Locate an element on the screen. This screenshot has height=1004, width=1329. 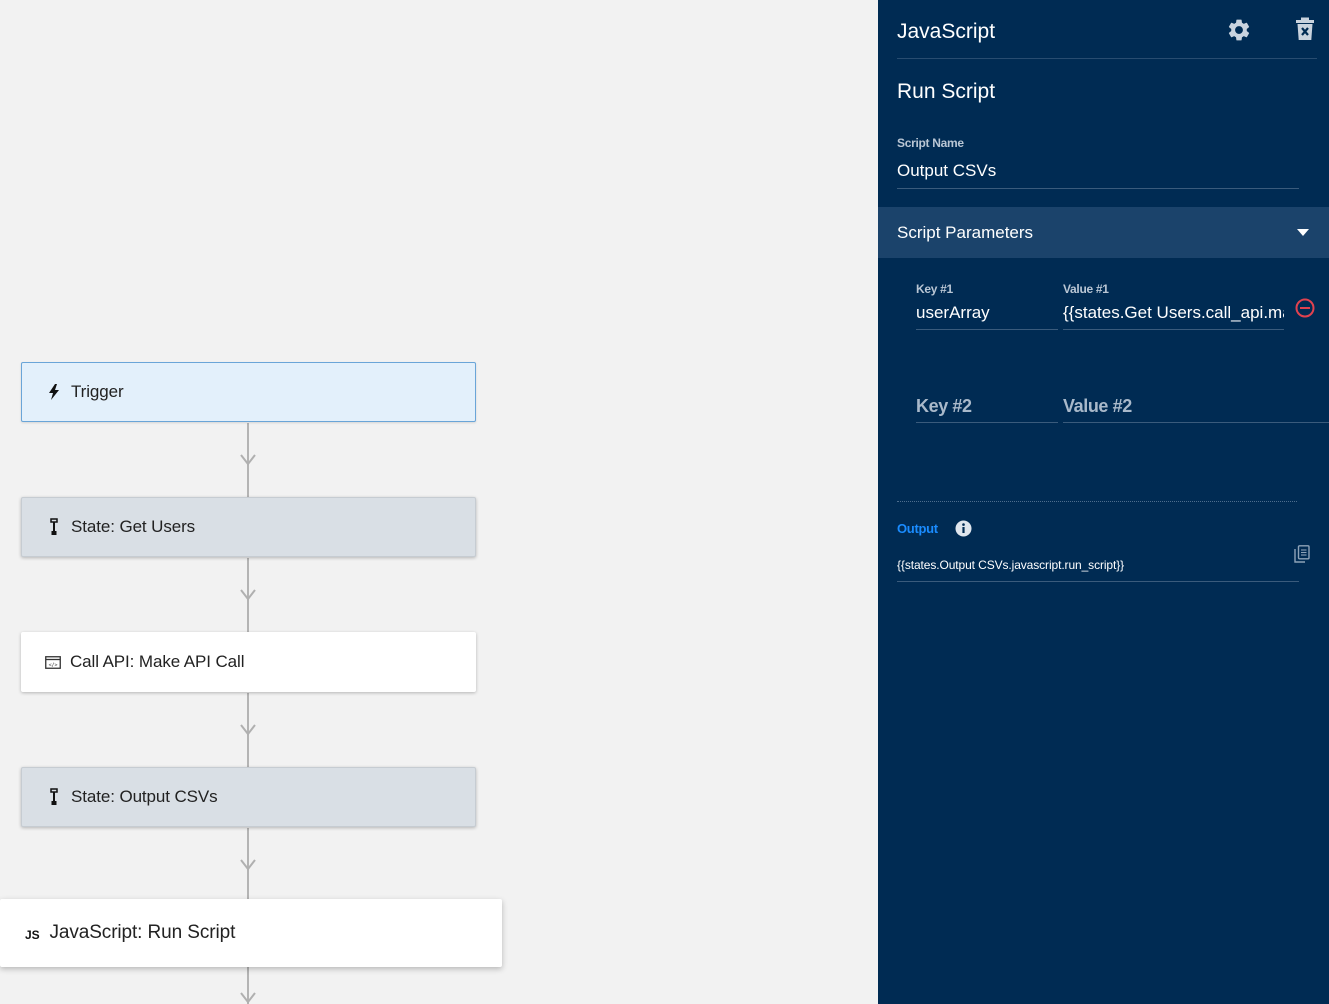
caret-down-icon is located at coordinates (1303, 232).